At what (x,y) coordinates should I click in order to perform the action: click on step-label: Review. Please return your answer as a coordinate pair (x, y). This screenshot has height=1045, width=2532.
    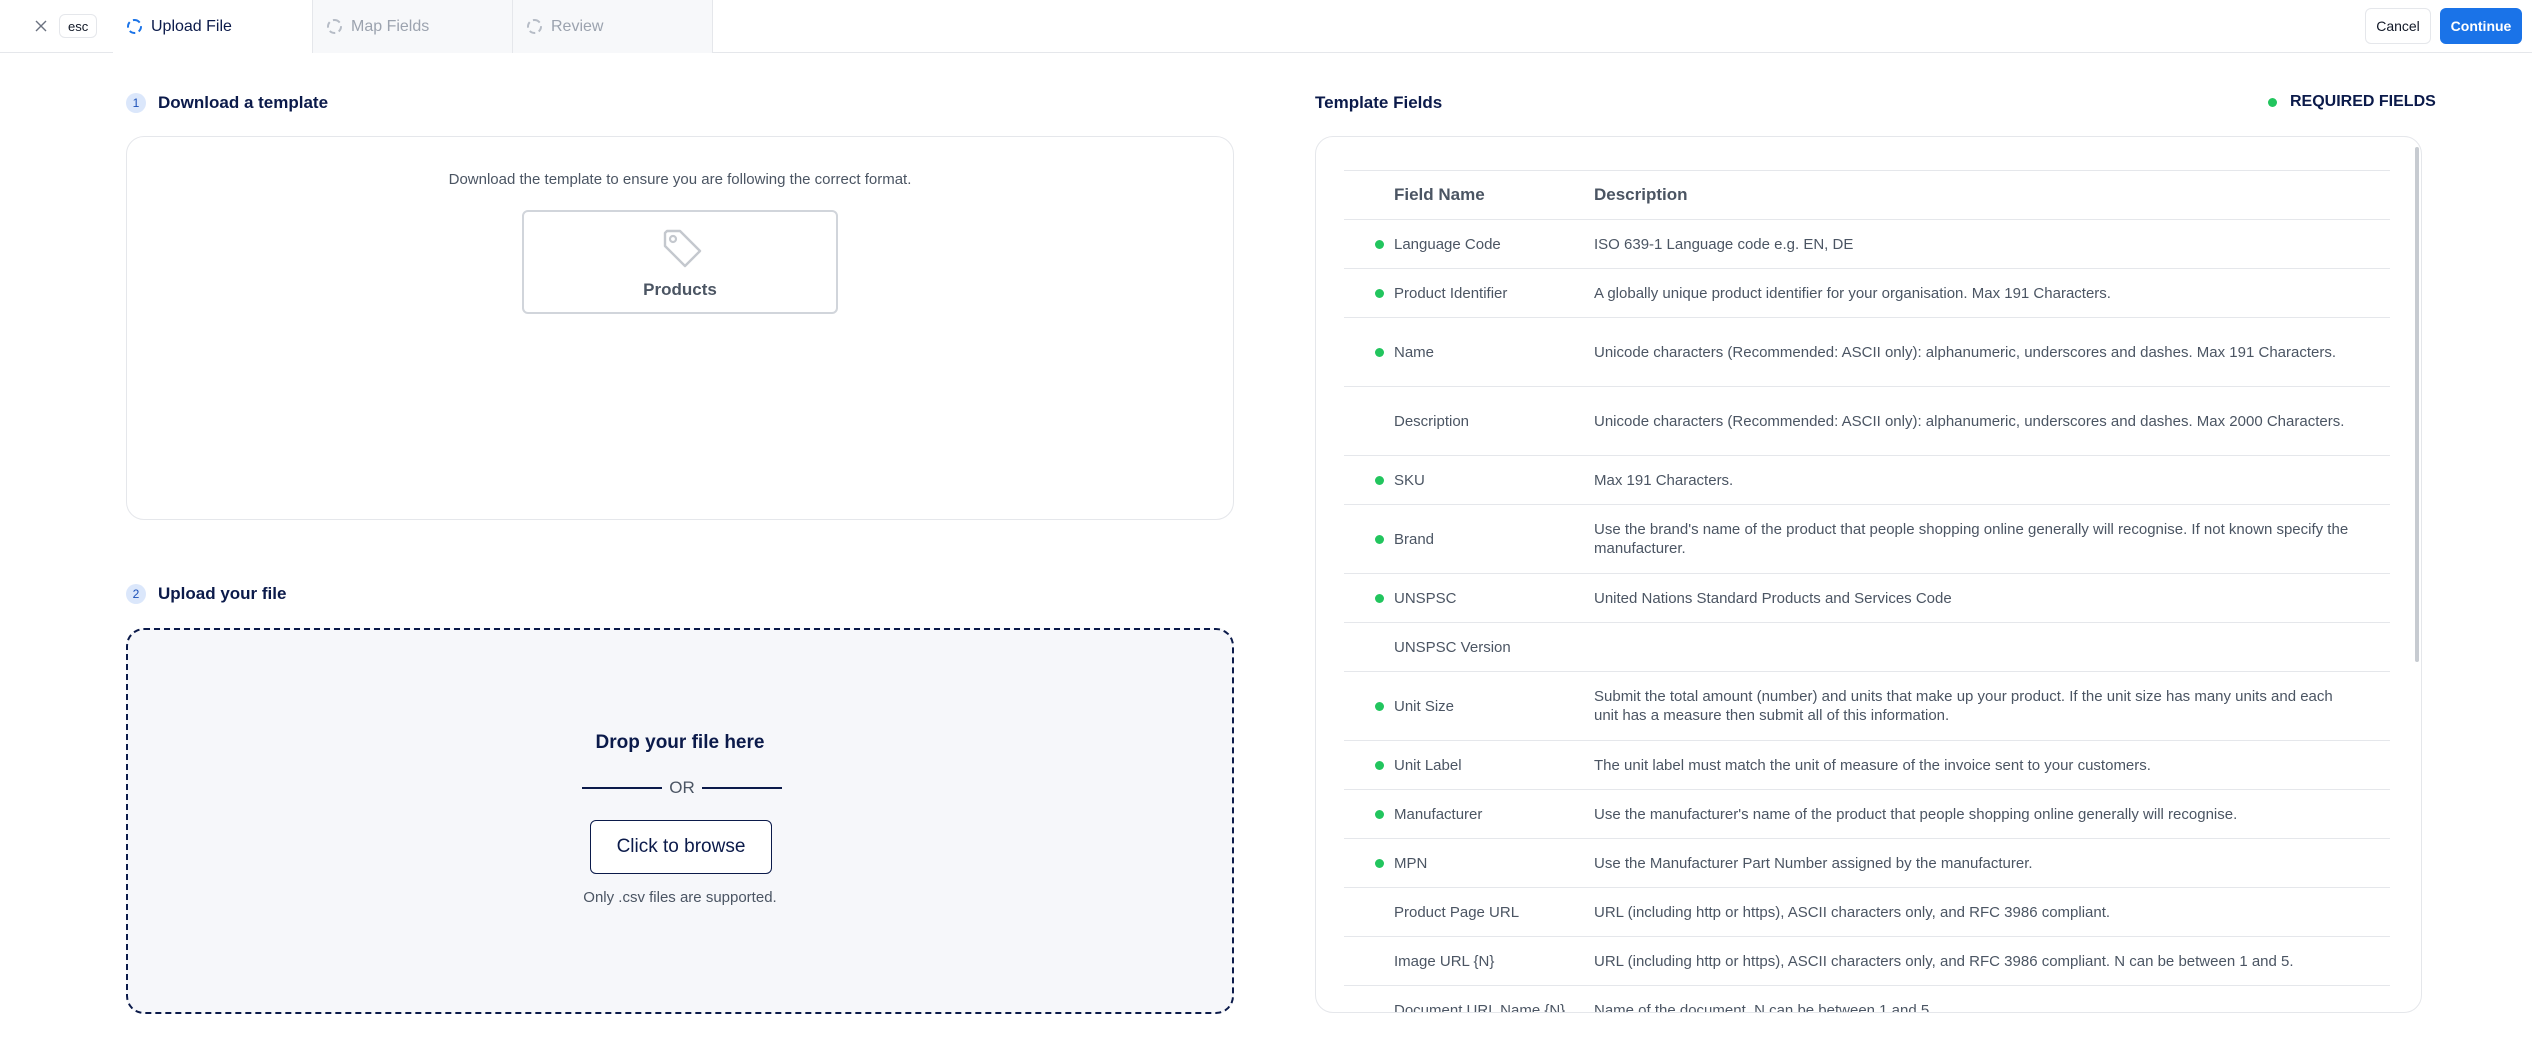
    Looking at the image, I should click on (577, 26).